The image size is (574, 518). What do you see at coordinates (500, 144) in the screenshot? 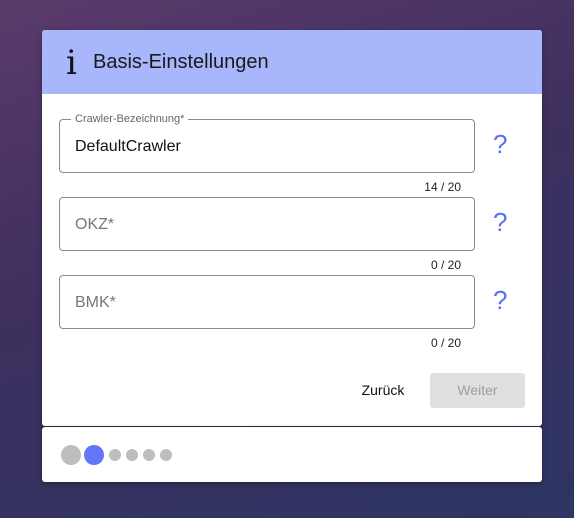
I see `crawler-name-help-icon: ?` at bounding box center [500, 144].